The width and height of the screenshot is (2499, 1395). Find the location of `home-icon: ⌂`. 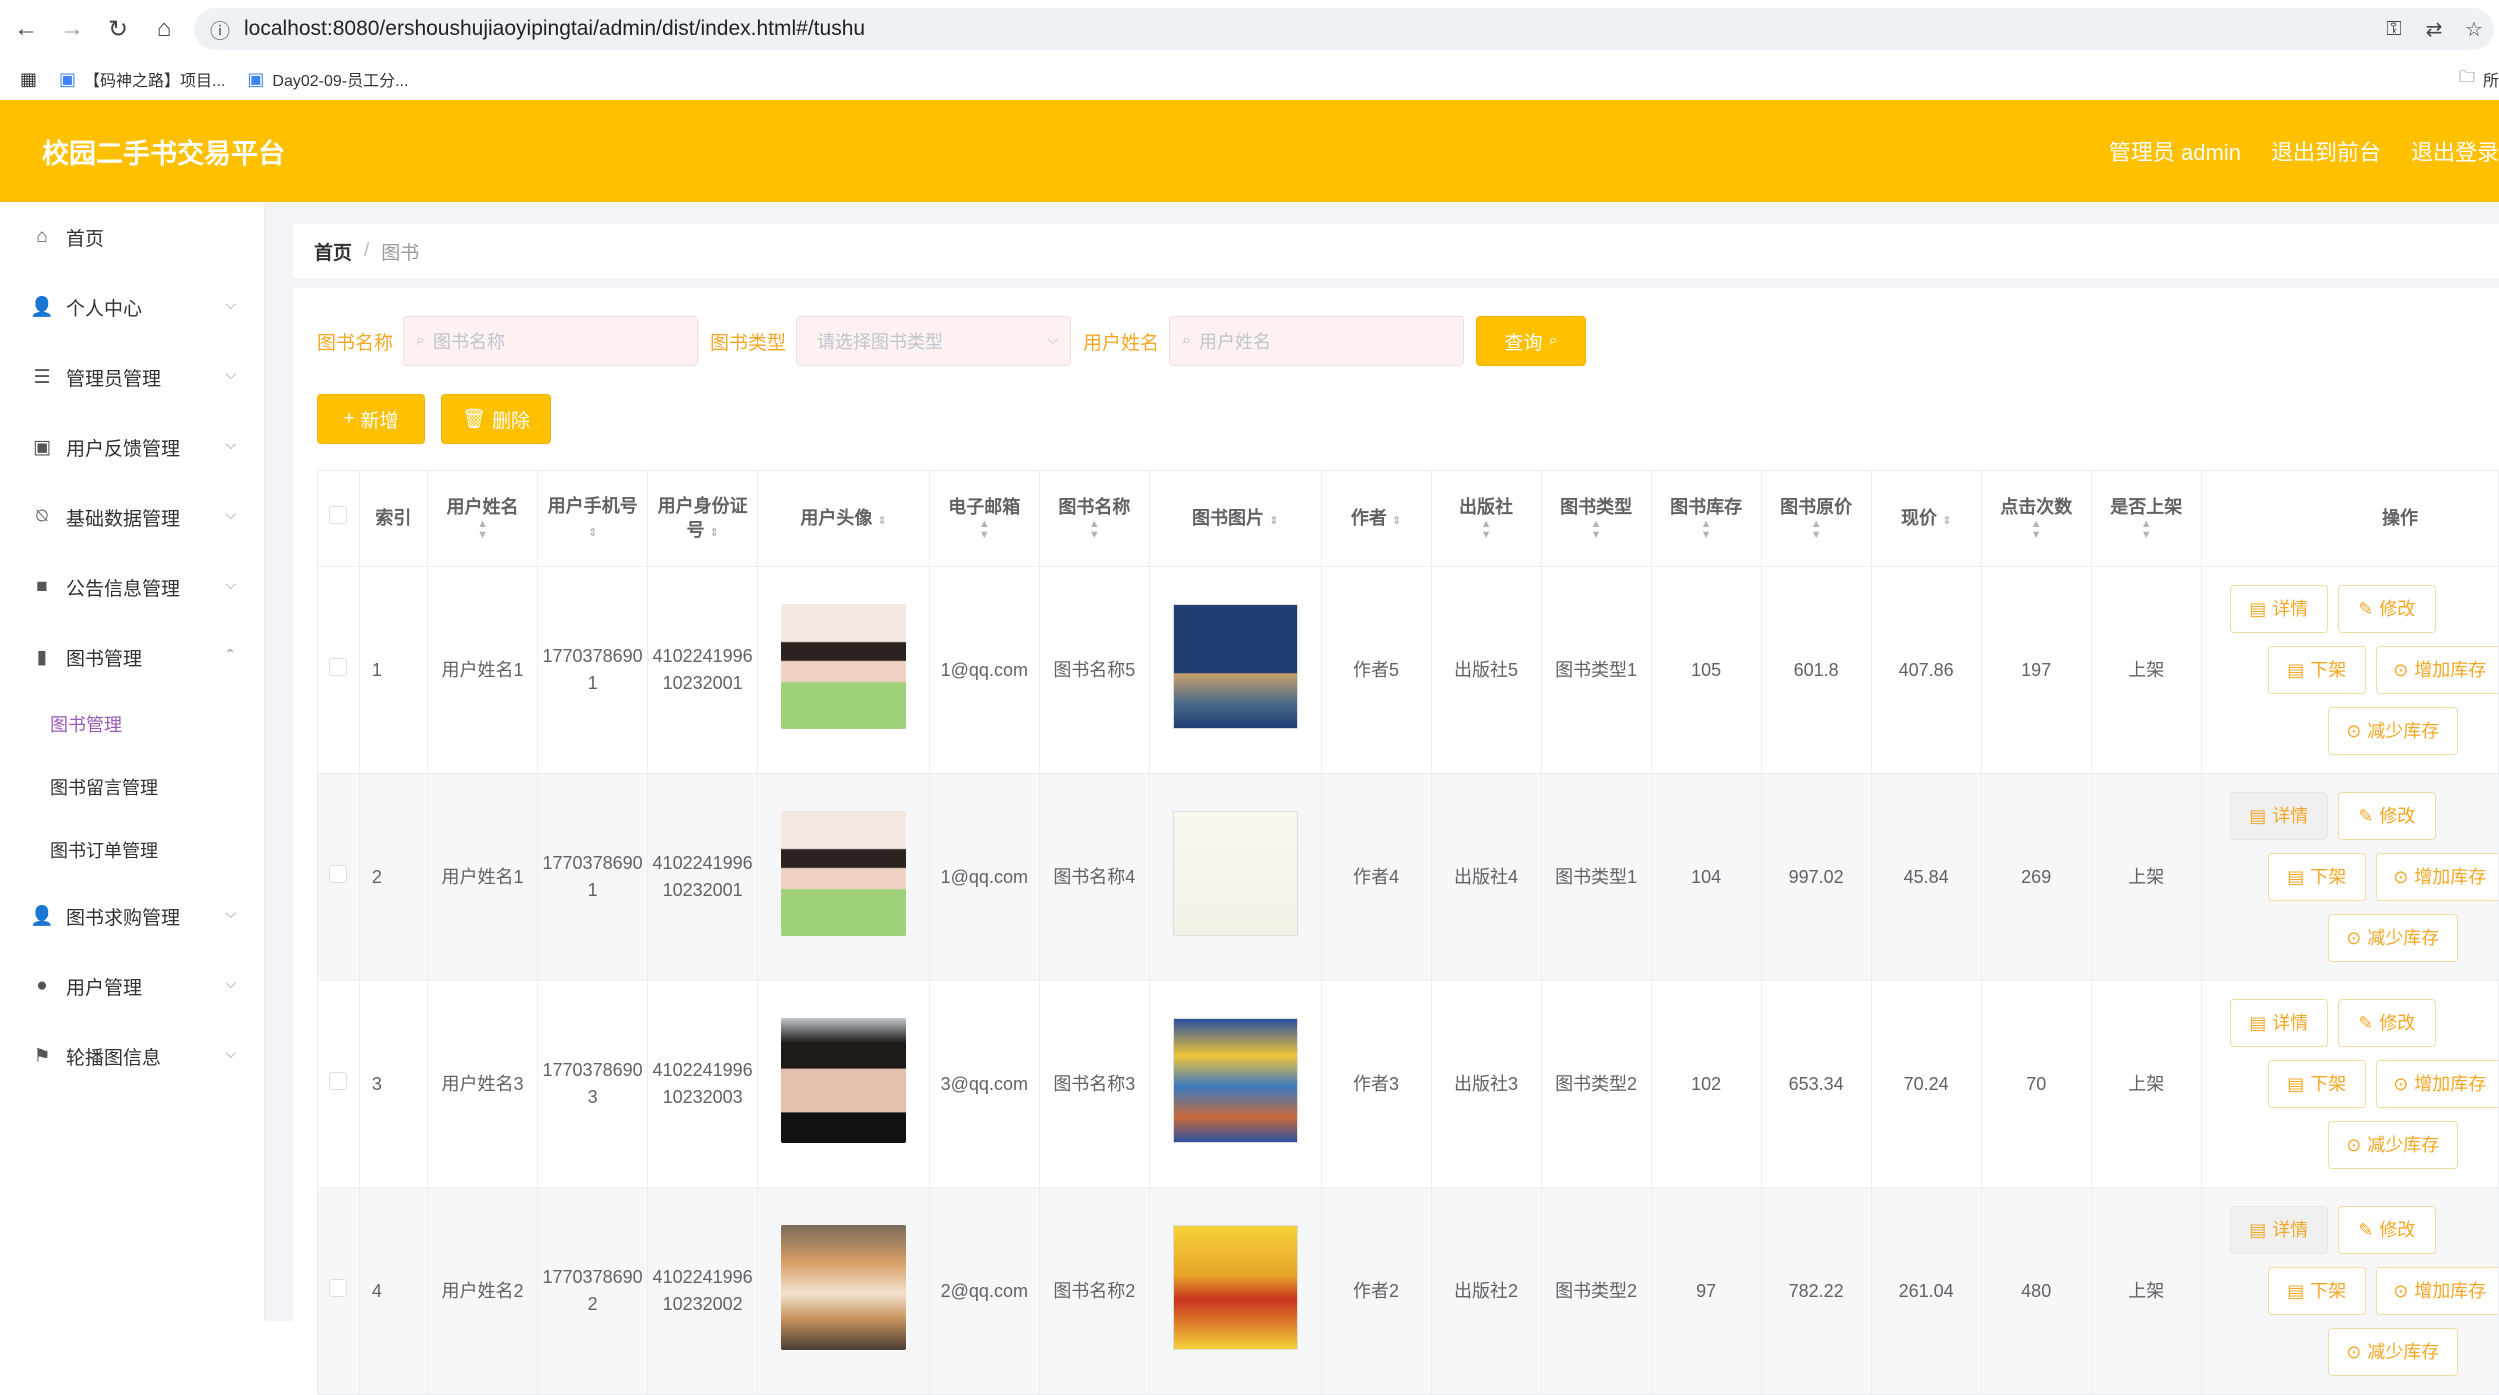

home-icon: ⌂ is located at coordinates (164, 29).